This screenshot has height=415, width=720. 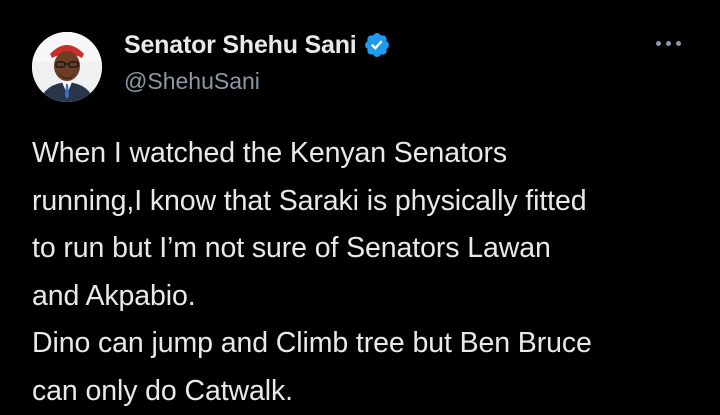 I want to click on avatar-image, so click(x=67, y=67).